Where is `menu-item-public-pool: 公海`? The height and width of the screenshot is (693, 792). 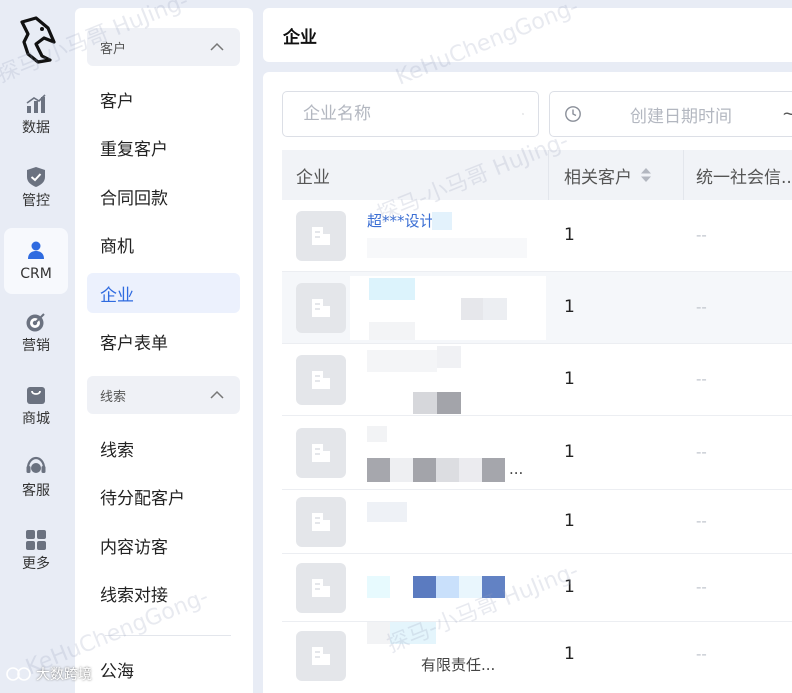
menu-item-public-pool: 公海 is located at coordinates (163, 669).